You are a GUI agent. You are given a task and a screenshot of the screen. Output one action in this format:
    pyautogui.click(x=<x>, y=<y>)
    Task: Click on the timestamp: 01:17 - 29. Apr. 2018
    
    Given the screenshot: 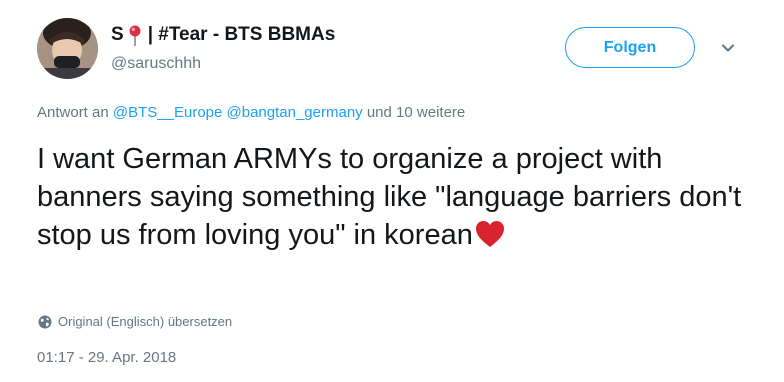 What is the action you would take?
    pyautogui.click(x=106, y=357)
    